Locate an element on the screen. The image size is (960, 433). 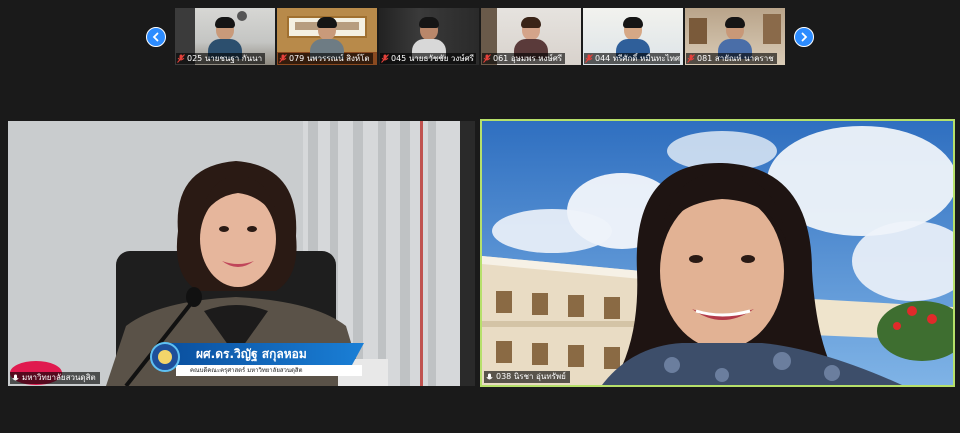
participant-thumbnail: 079 นพวรรณน์ สิงห์โต is located at coordinates (327, 36).